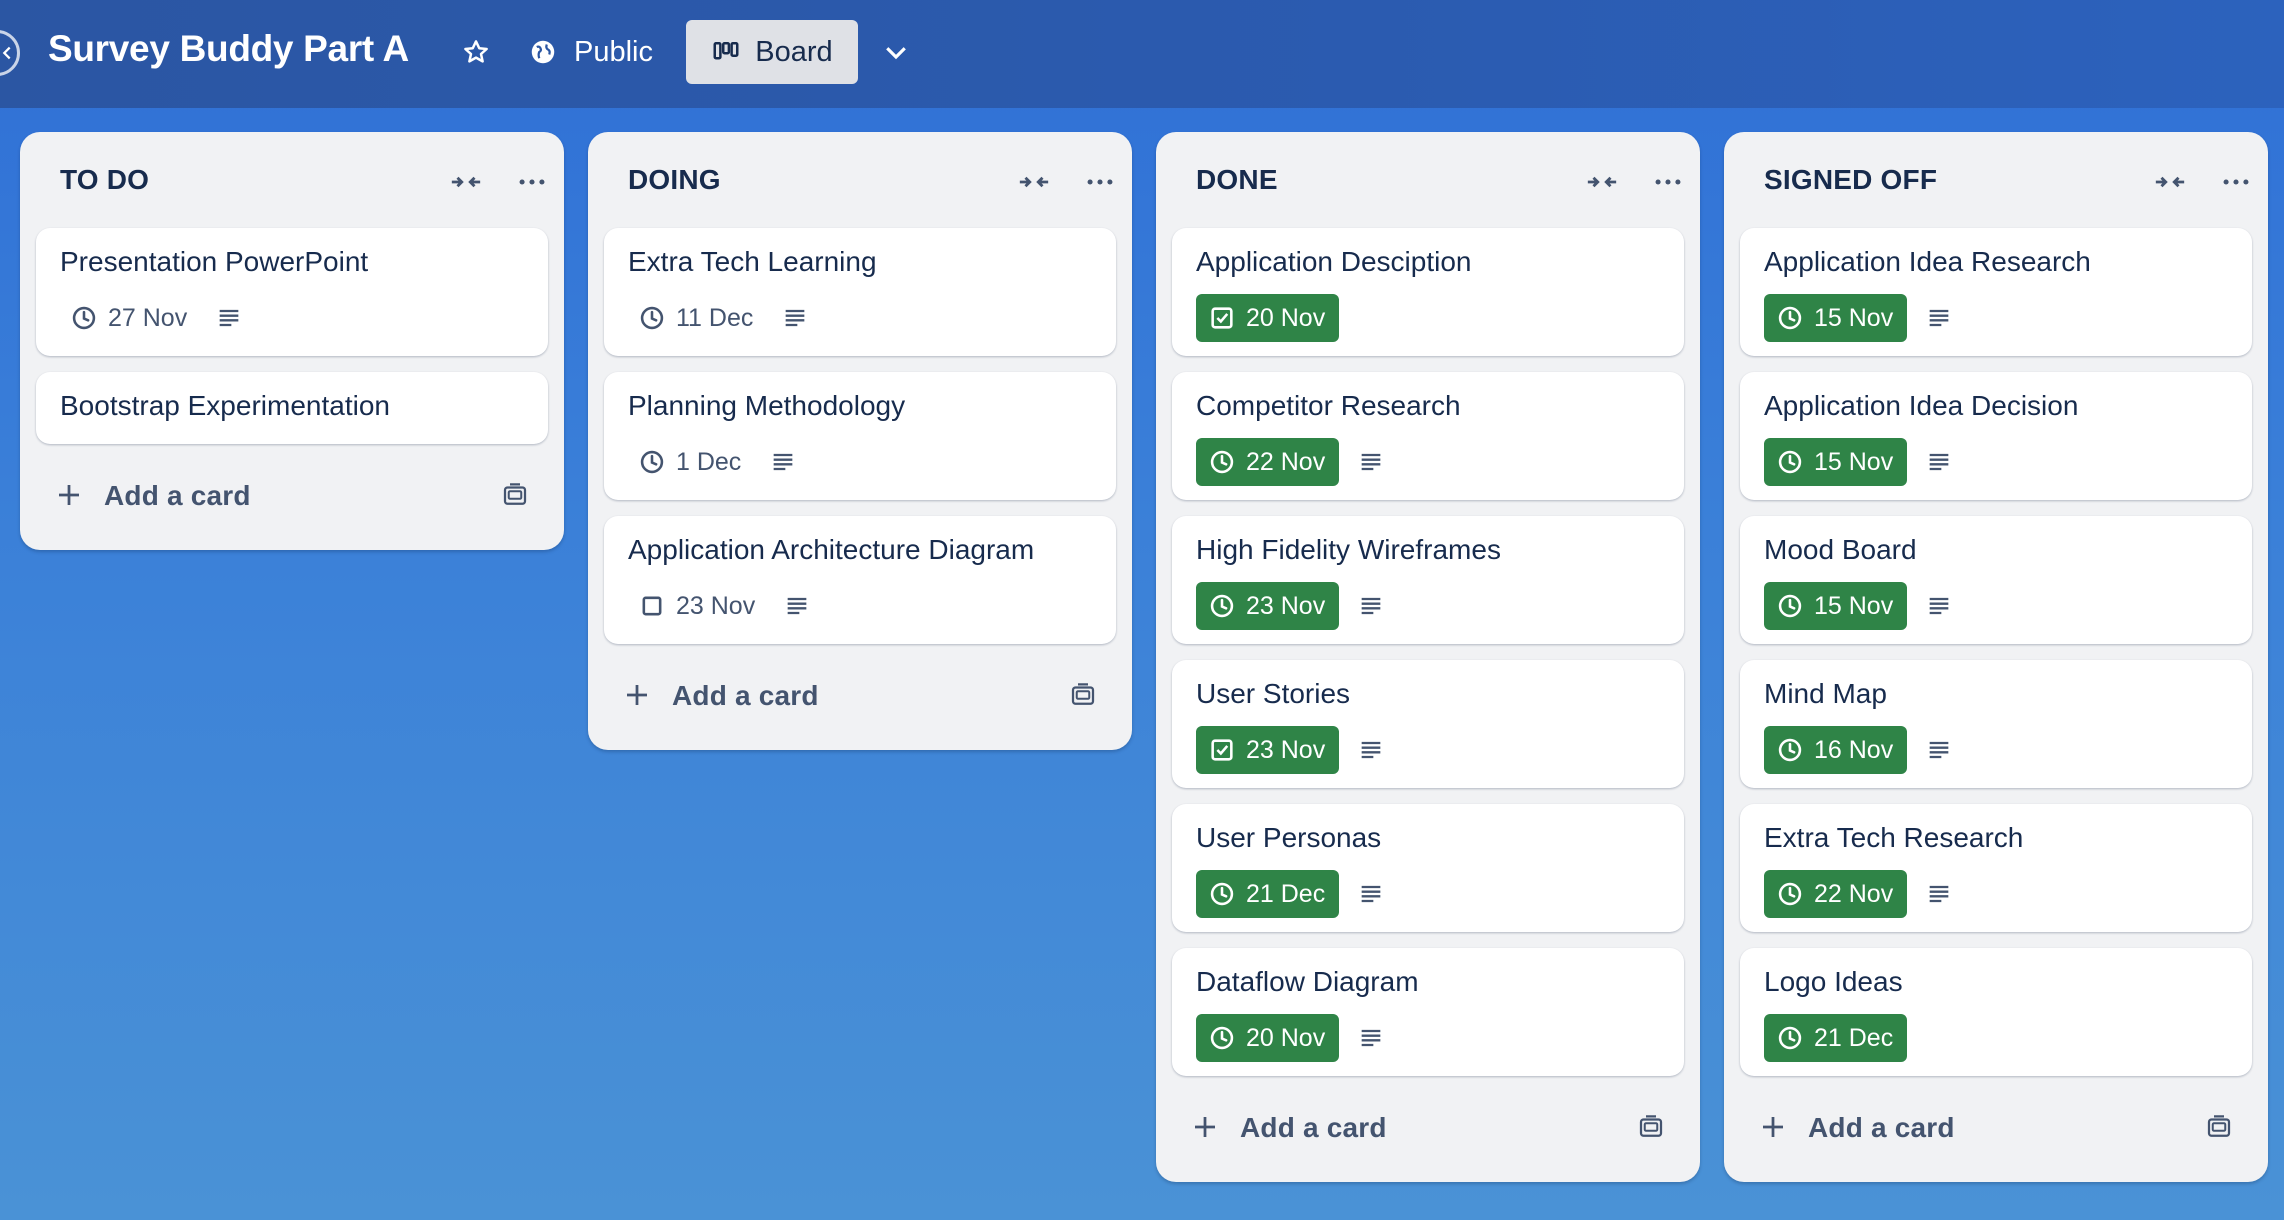  I want to click on checkbox-empty-icon, so click(652, 606).